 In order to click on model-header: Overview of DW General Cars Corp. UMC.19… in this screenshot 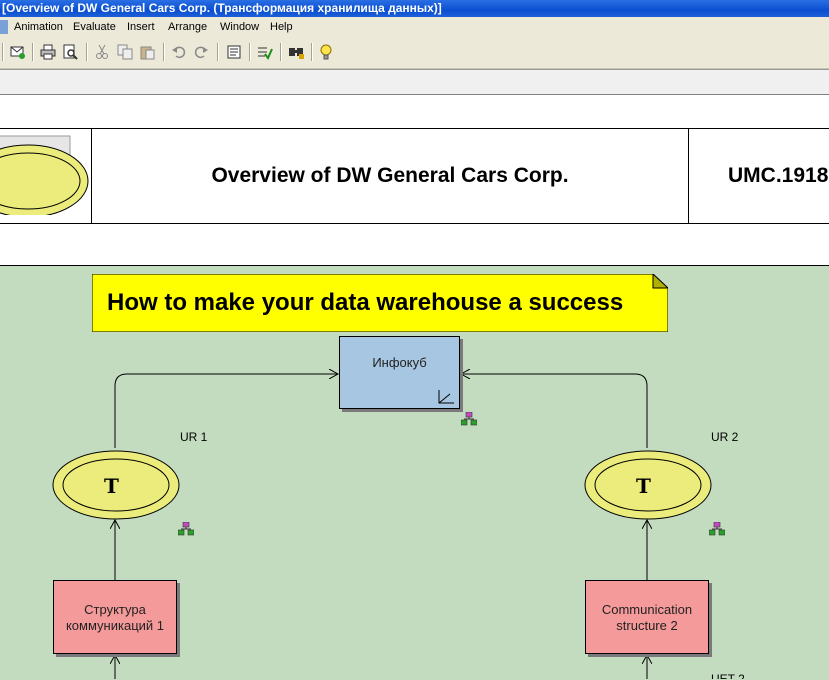, I will do `click(414, 176)`.